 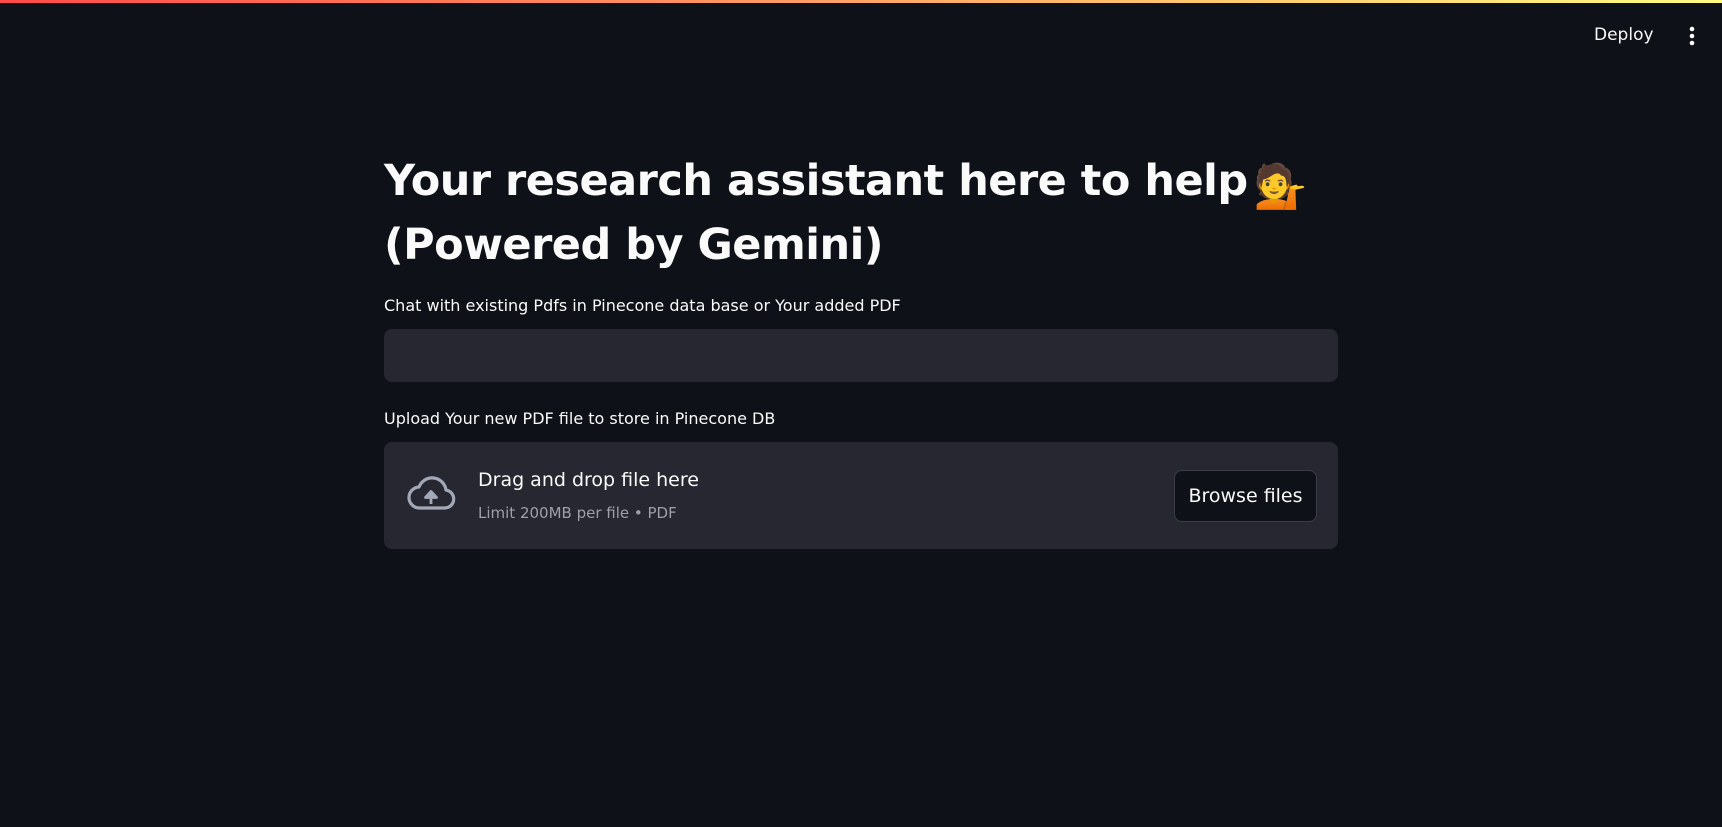 What do you see at coordinates (431, 493) in the screenshot?
I see `cloud-upload-icon` at bounding box center [431, 493].